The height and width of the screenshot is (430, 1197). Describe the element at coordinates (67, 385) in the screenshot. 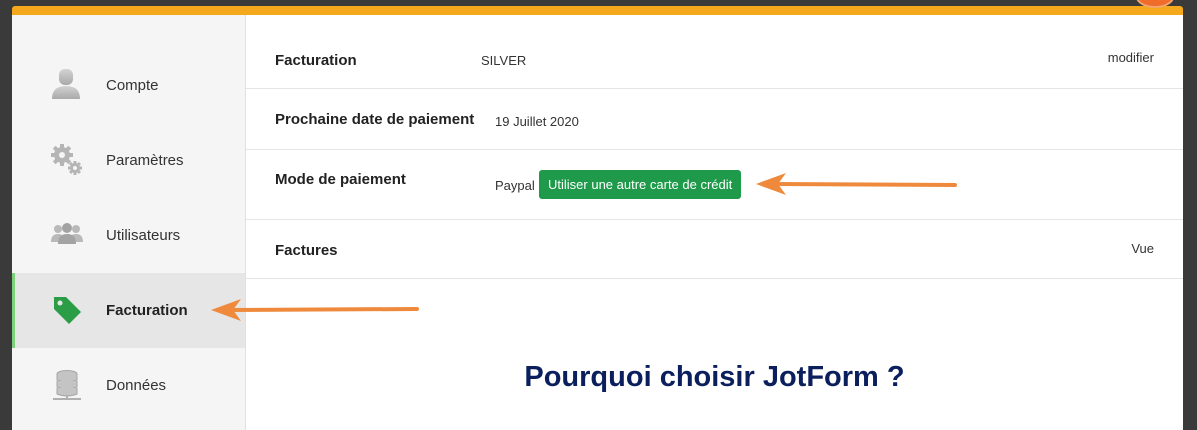

I see `database-icon` at that location.